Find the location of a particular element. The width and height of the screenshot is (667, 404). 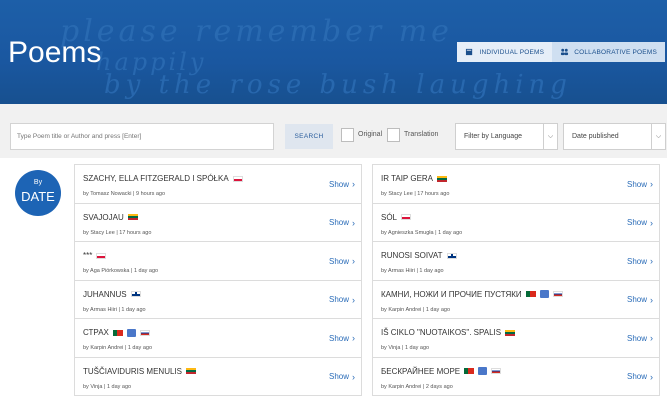

poem-title: JUHANNUS is located at coordinates (105, 294).